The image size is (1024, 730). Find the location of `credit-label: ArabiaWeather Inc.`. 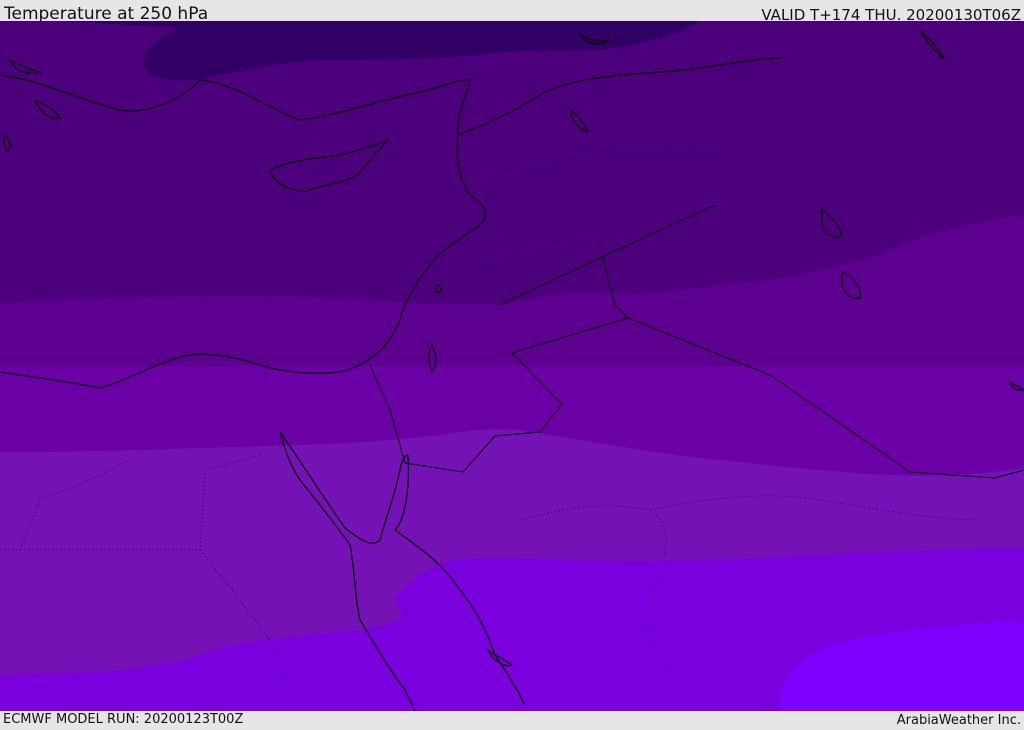

credit-label: ArabiaWeather Inc. is located at coordinates (958, 720).